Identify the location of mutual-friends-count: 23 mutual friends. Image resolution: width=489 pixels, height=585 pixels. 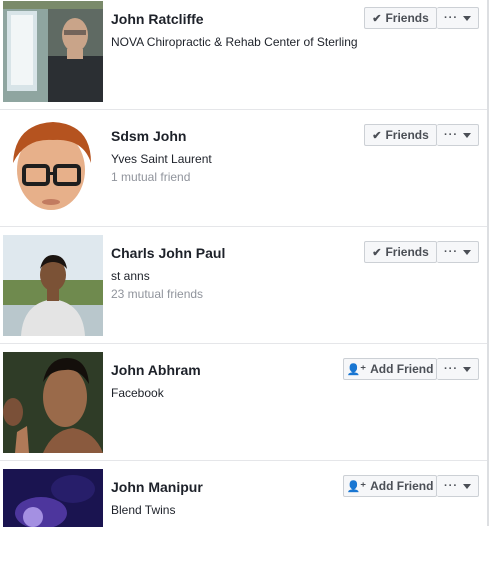
(226, 294).